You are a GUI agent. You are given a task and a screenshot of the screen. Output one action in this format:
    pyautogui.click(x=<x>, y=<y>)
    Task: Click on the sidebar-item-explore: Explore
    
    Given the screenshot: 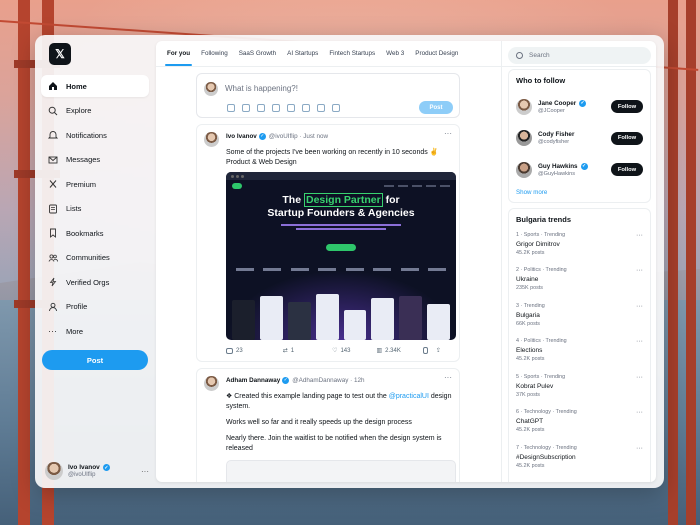 What is the action you would take?
    pyautogui.click(x=95, y=111)
    